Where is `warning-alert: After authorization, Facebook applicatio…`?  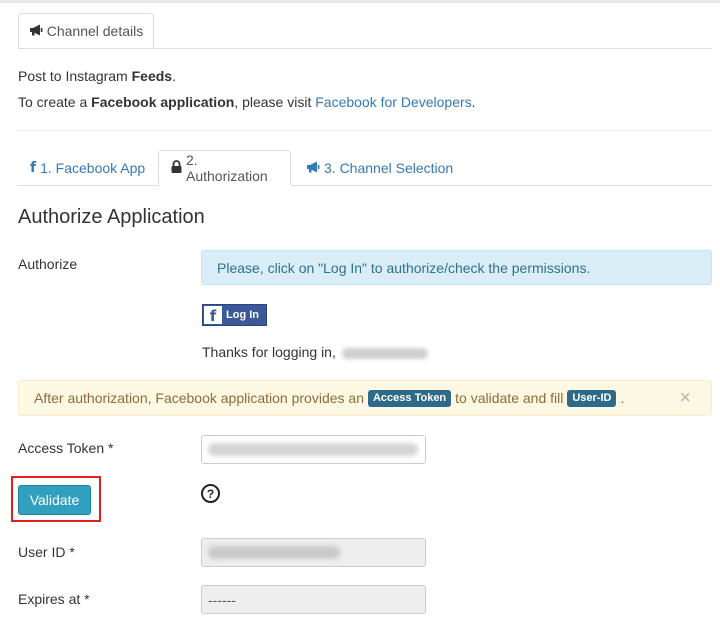 warning-alert: After authorization, Facebook applicatio… is located at coordinates (365, 398).